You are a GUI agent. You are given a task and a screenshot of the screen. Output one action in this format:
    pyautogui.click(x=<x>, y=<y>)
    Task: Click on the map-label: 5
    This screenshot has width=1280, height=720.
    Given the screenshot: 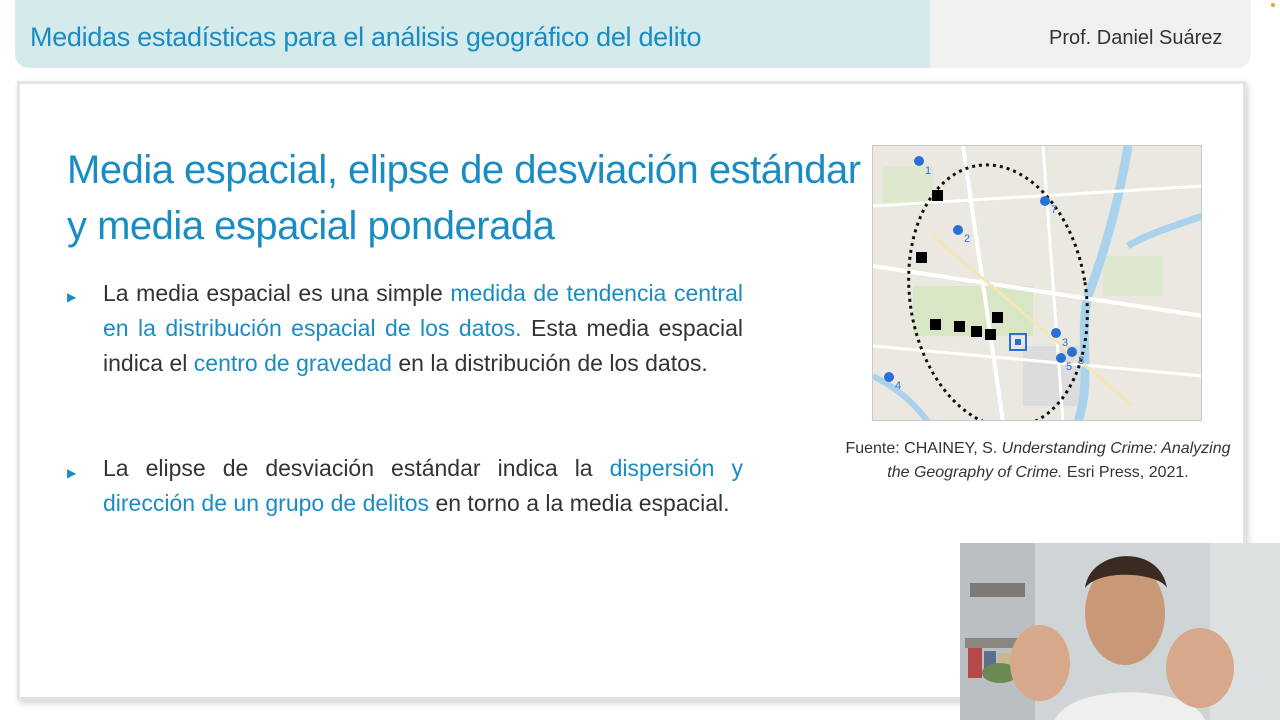 What is the action you would take?
    pyautogui.click(x=1069, y=367)
    